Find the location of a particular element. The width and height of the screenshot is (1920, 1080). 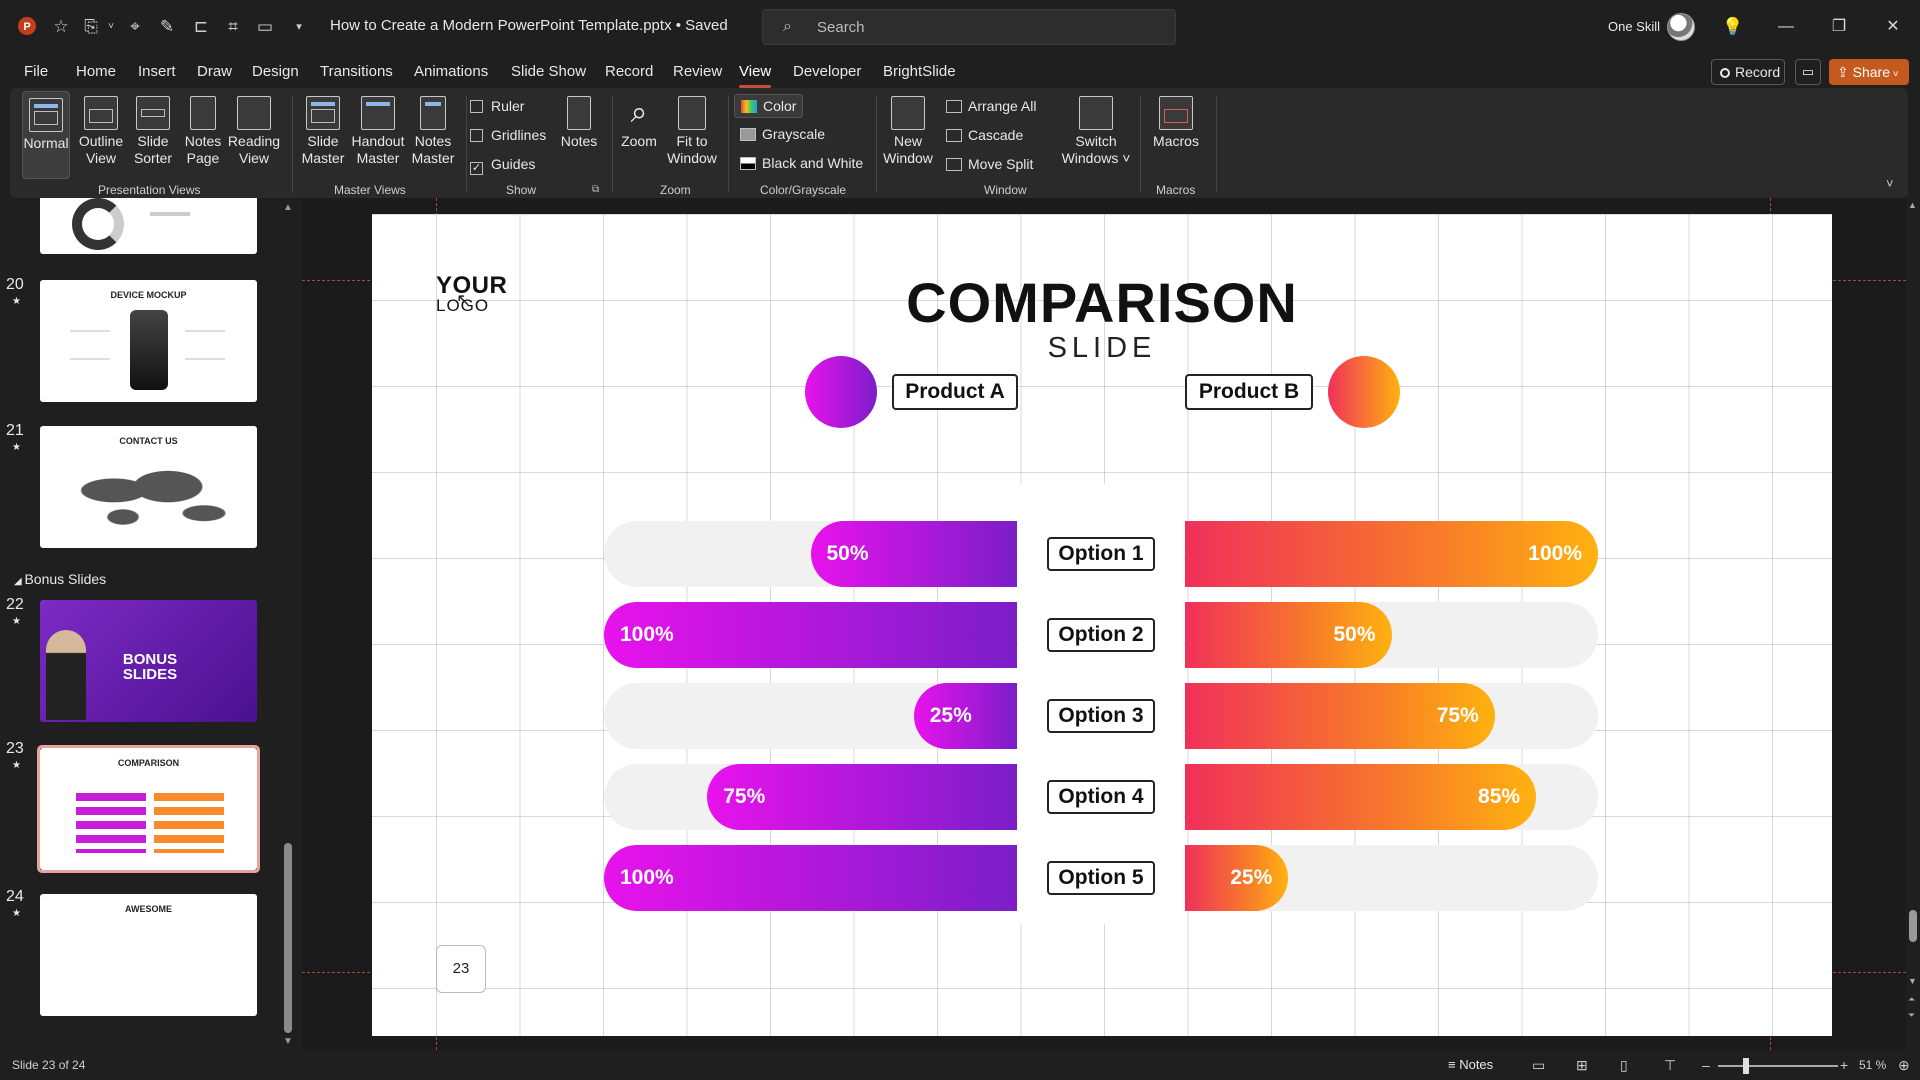

user-name: One Skill is located at coordinates (1634, 26).